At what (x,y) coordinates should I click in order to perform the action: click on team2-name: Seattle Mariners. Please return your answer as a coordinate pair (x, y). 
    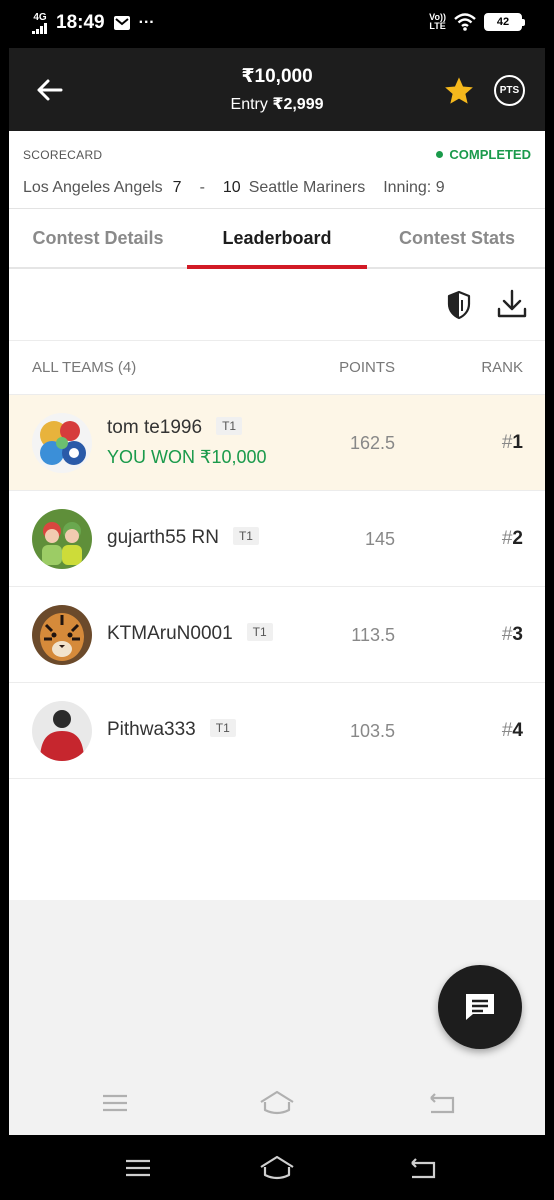
    Looking at the image, I should click on (307, 187).